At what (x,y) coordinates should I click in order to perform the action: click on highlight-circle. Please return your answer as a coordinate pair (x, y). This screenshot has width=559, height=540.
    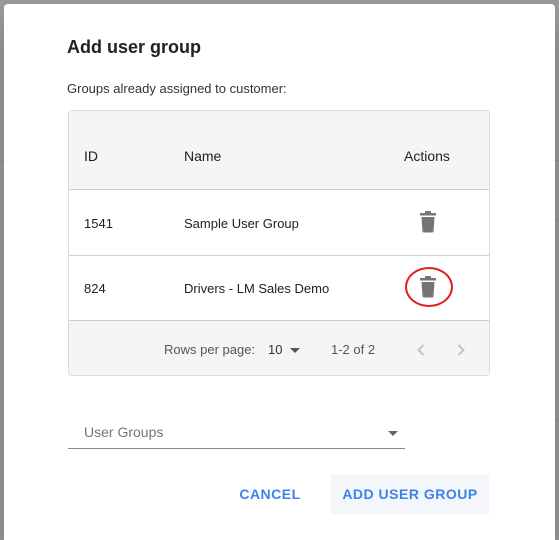
    Looking at the image, I should click on (429, 287).